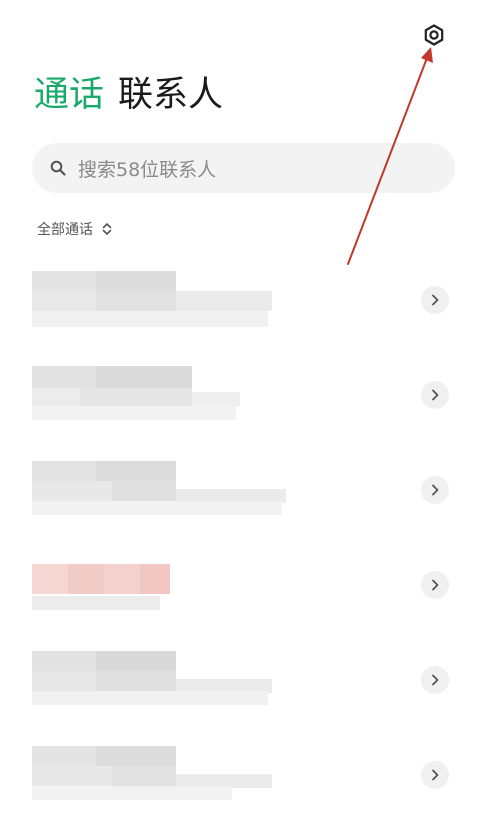 The width and height of the screenshot is (487, 820). Describe the element at coordinates (147, 169) in the screenshot. I see `search-placeholder: 搜索58位联系人` at that location.